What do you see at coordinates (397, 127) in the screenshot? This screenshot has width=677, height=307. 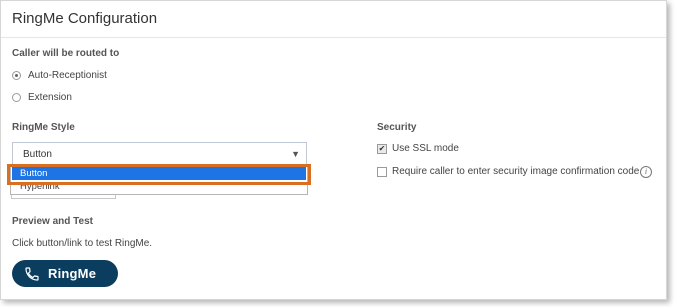 I see `security-heading: Security` at bounding box center [397, 127].